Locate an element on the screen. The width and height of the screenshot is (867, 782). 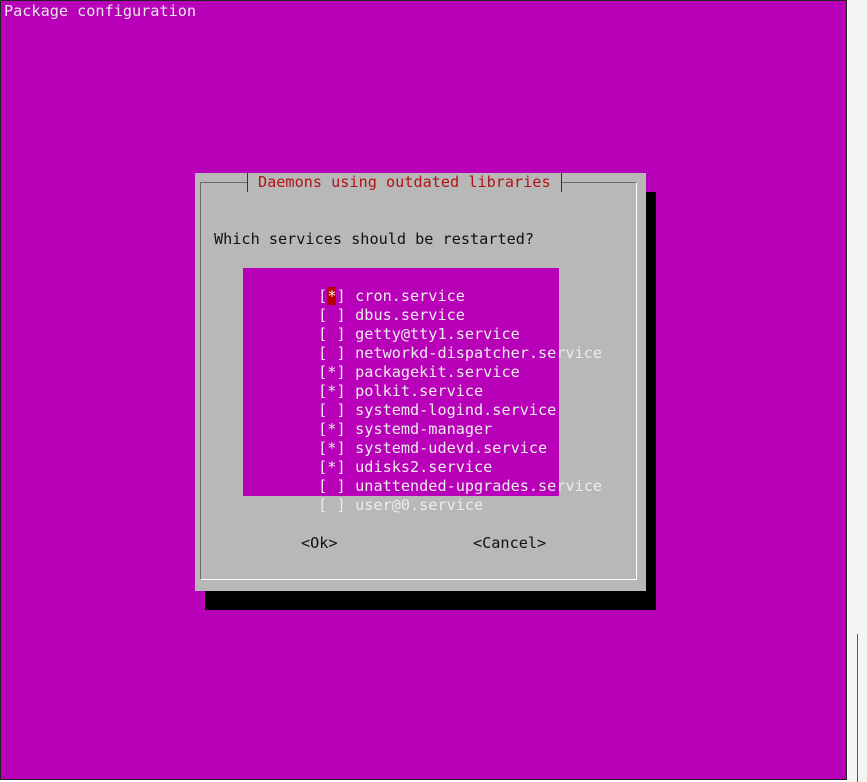
service-item-packagekit: [*] packagekit.service is located at coordinates (401, 362).